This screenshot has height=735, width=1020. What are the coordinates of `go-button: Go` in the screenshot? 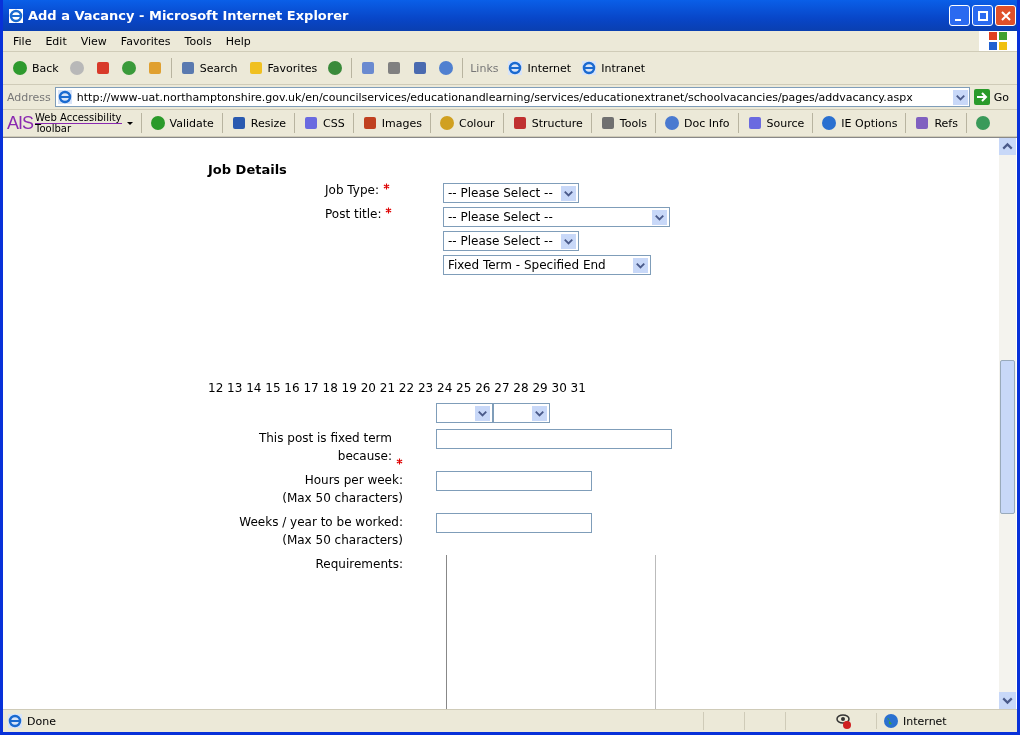 It's located at (991, 97).